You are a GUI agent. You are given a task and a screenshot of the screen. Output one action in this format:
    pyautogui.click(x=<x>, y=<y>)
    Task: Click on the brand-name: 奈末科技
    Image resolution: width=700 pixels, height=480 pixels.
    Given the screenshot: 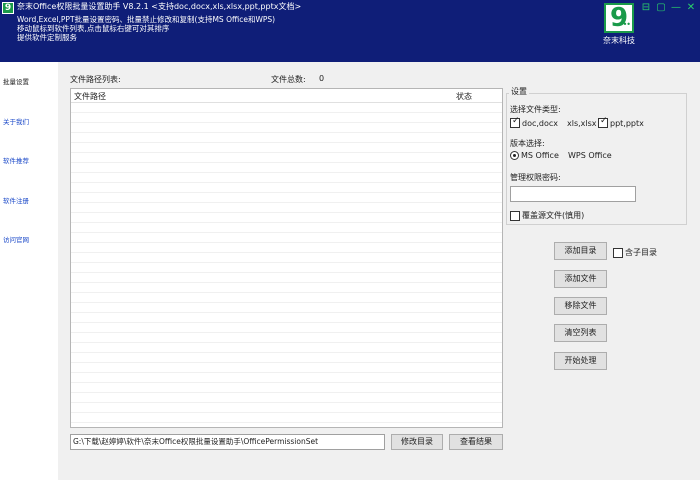 What is the action you would take?
    pyautogui.click(x=619, y=40)
    